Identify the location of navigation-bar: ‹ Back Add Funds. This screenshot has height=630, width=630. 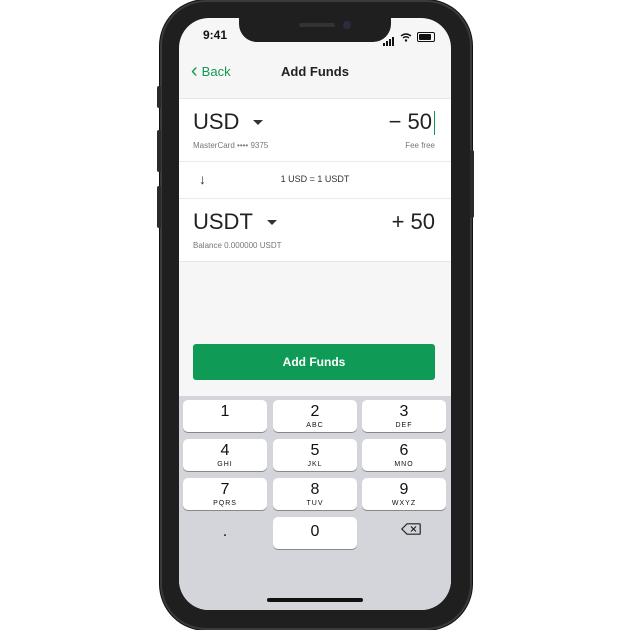
(315, 74).